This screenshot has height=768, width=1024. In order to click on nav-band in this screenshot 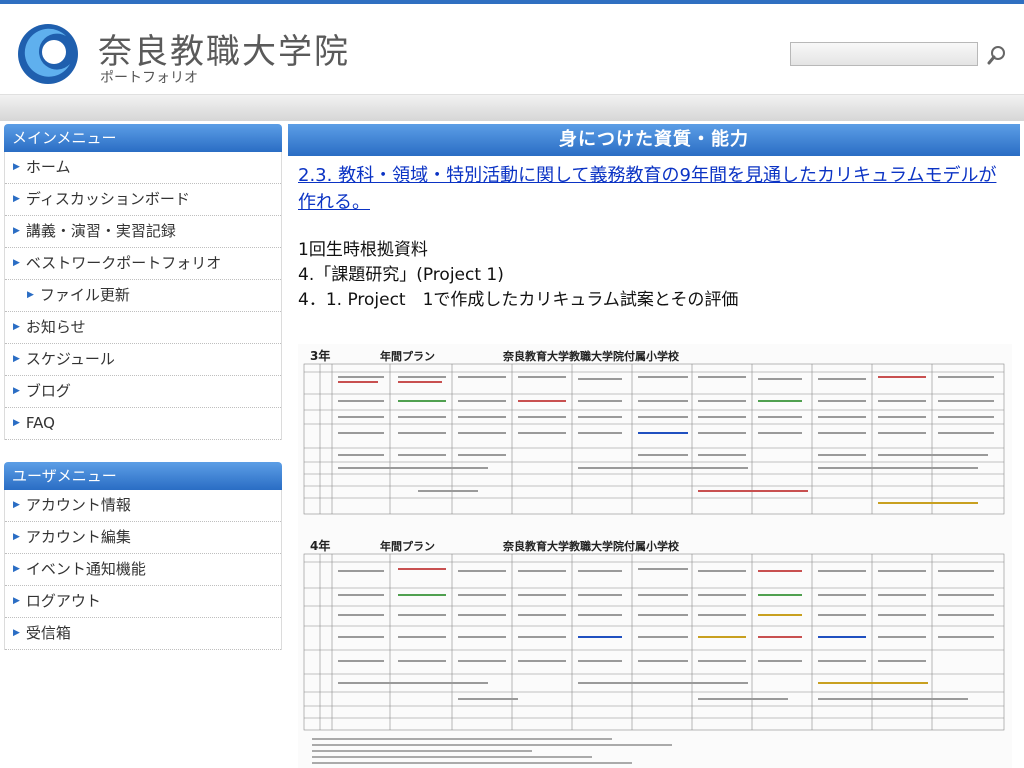, I will do `click(512, 107)`.